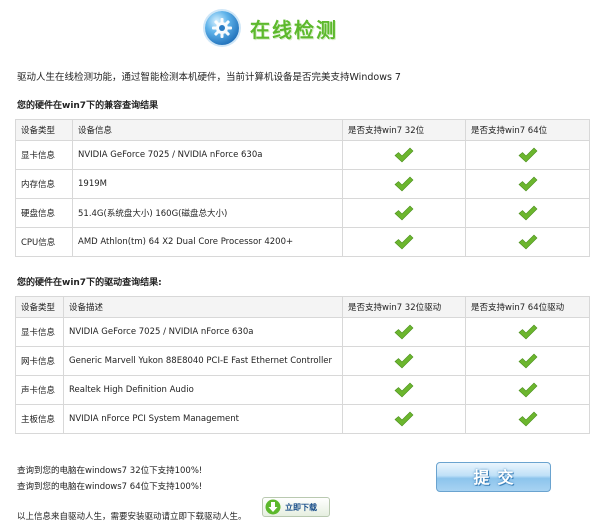 The height and width of the screenshot is (527, 600). Describe the element at coordinates (110, 471) in the screenshot. I see `summary-32bit: 查询到您的电脑在windows7 32位下支持100%!` at that location.